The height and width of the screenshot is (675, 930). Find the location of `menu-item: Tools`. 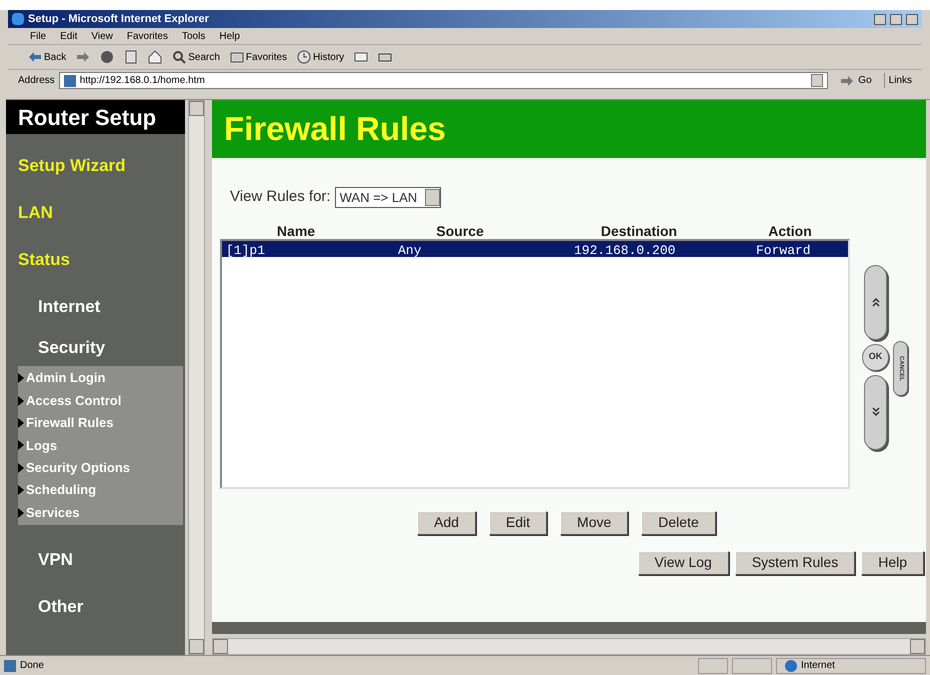

menu-item: Tools is located at coordinates (194, 36).